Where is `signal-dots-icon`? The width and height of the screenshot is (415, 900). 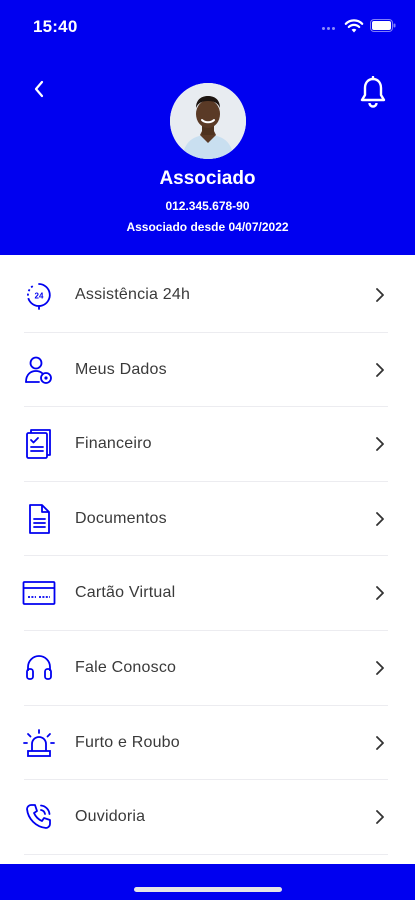 signal-dots-icon is located at coordinates (331, 29).